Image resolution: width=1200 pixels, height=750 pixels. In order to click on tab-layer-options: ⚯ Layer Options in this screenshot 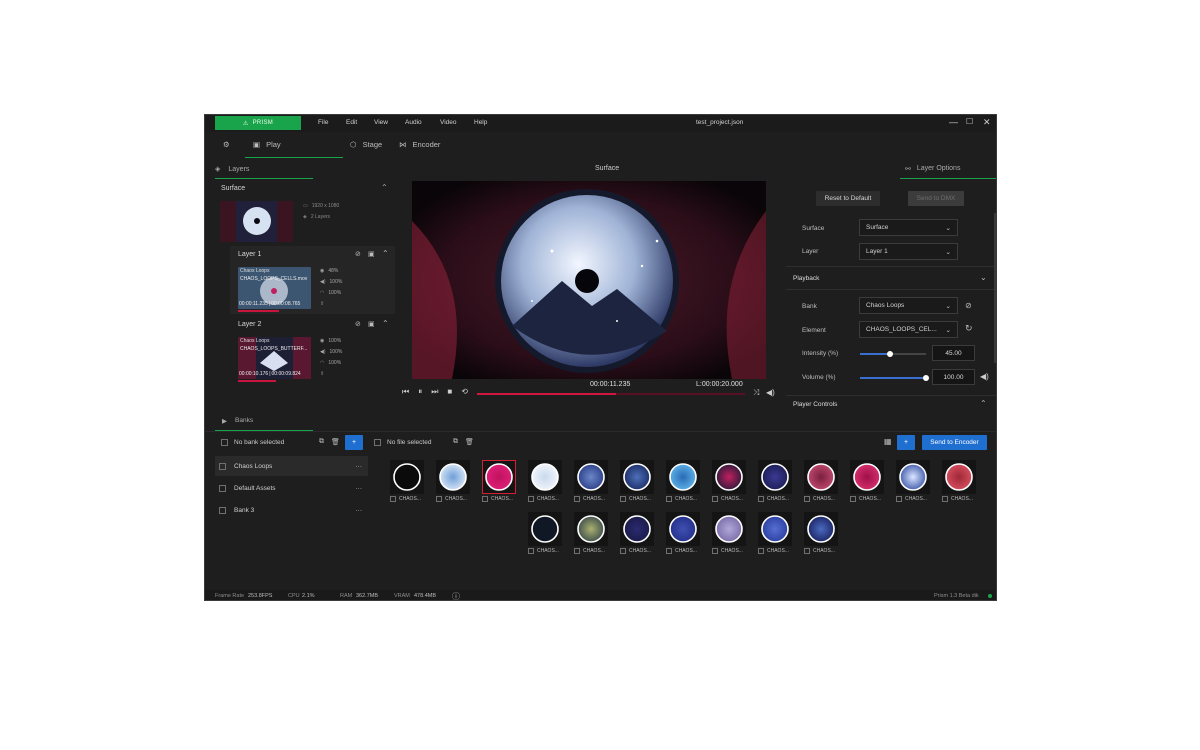, I will do `click(932, 169)`.